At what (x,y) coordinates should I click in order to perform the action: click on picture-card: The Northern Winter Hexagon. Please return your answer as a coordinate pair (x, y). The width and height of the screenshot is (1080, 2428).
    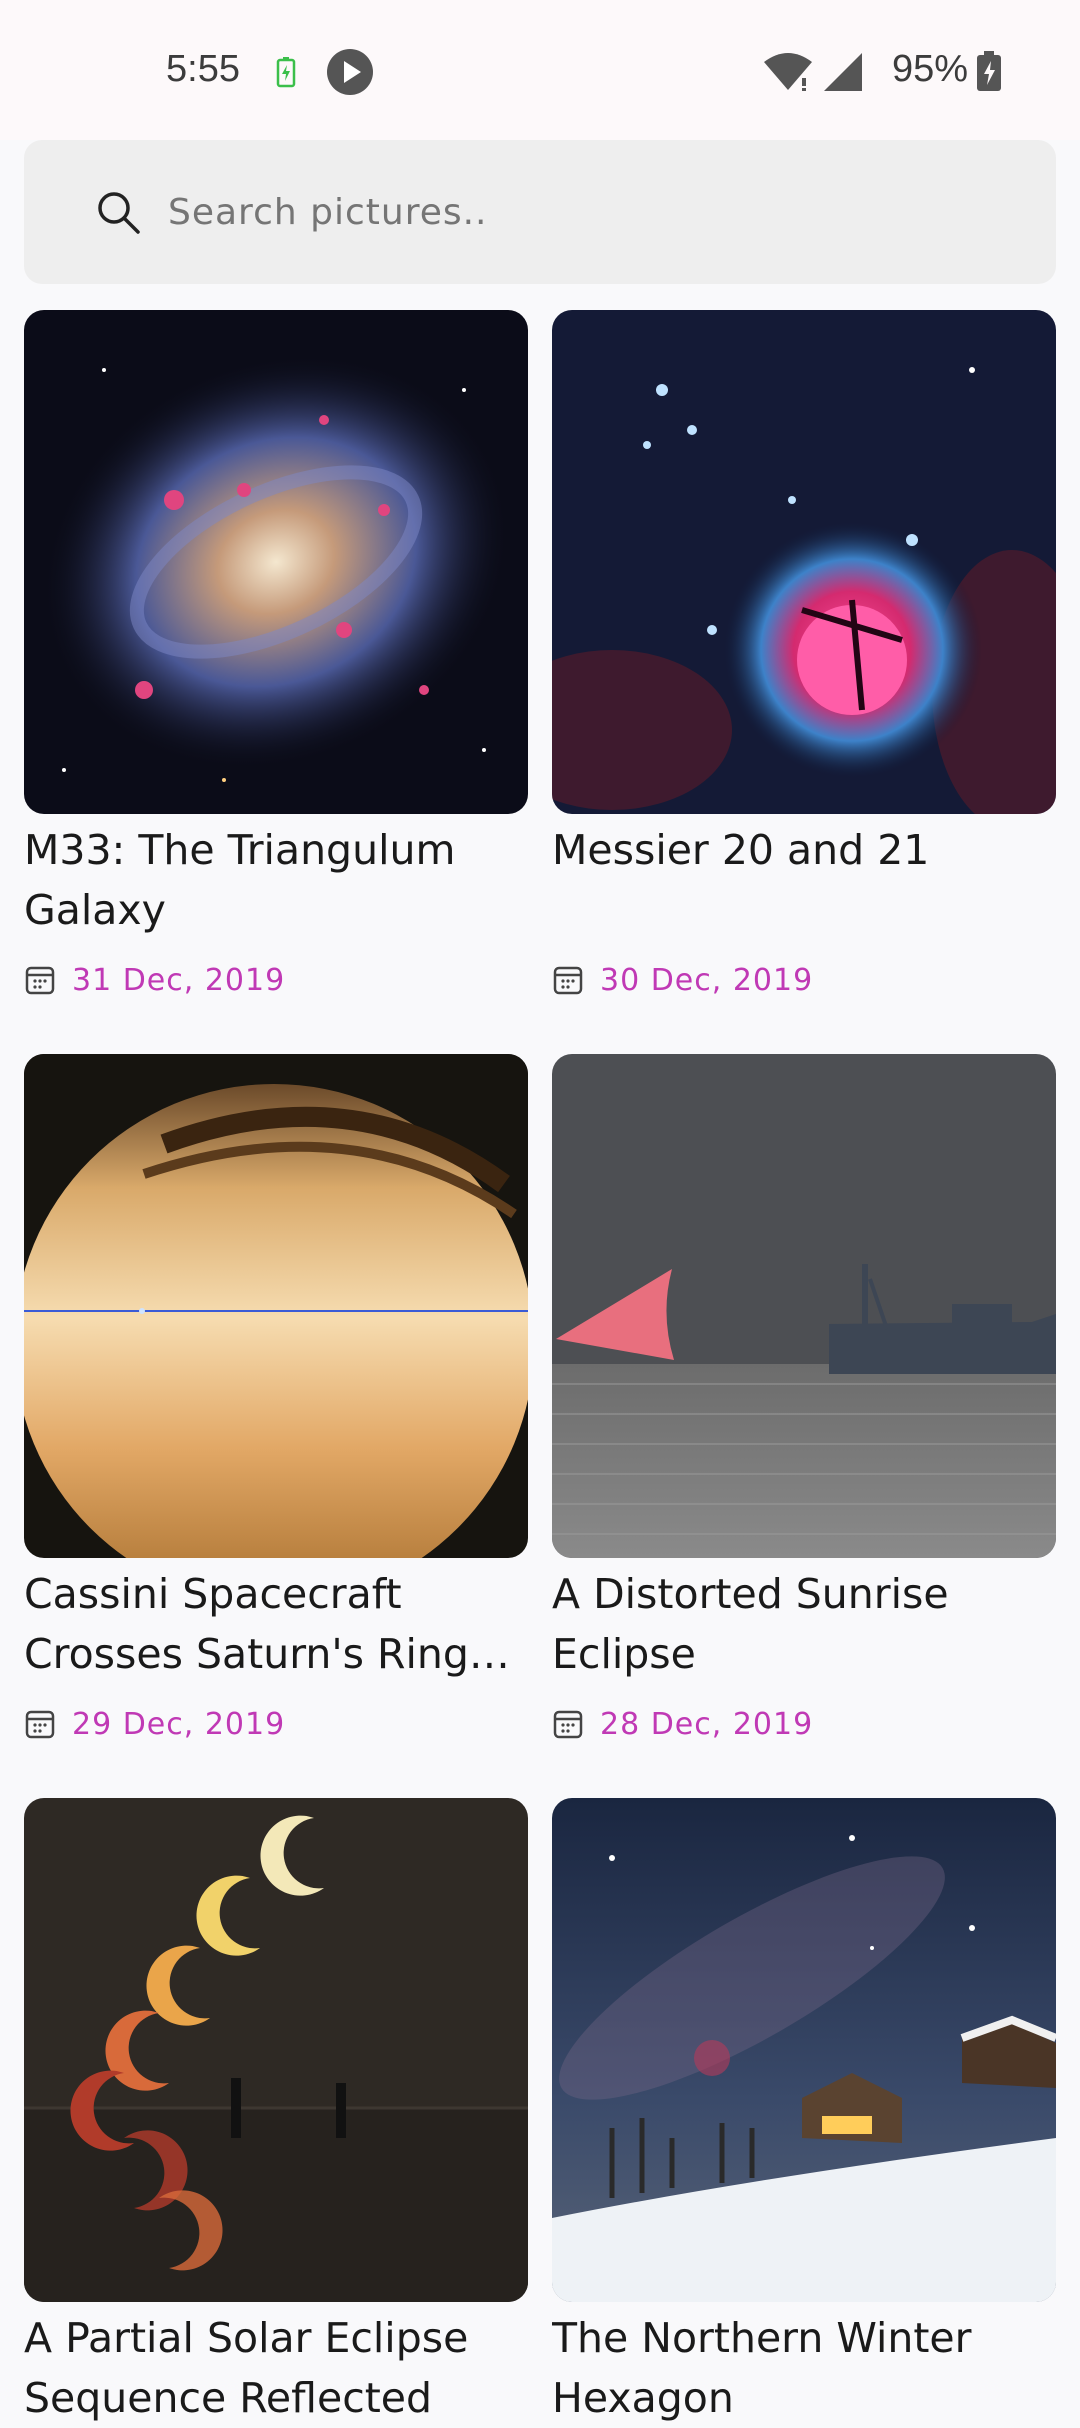
    Looking at the image, I should click on (804, 2113).